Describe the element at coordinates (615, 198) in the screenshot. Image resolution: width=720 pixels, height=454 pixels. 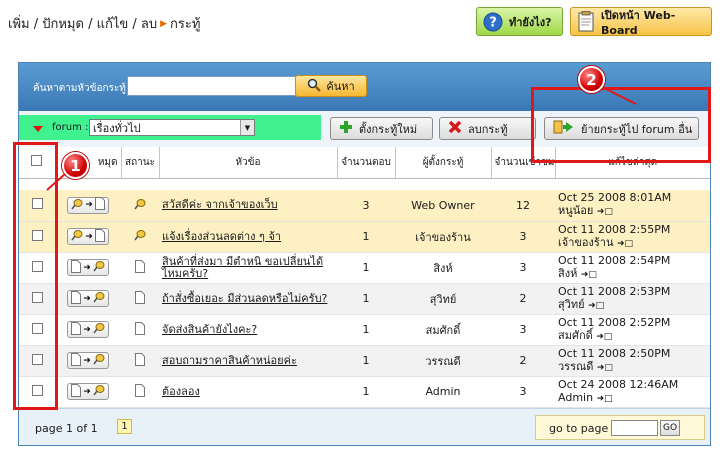
I see `last-edit-date: Oct 25 2008 8:01AM` at that location.